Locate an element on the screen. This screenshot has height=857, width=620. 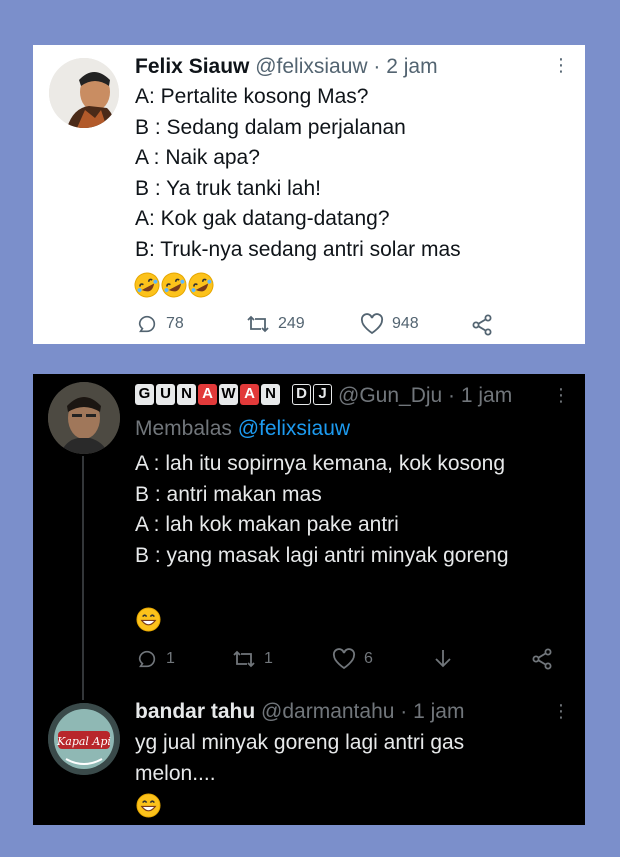
text-line: A: Kok gak datang-datang? is located at coordinates (262, 218).